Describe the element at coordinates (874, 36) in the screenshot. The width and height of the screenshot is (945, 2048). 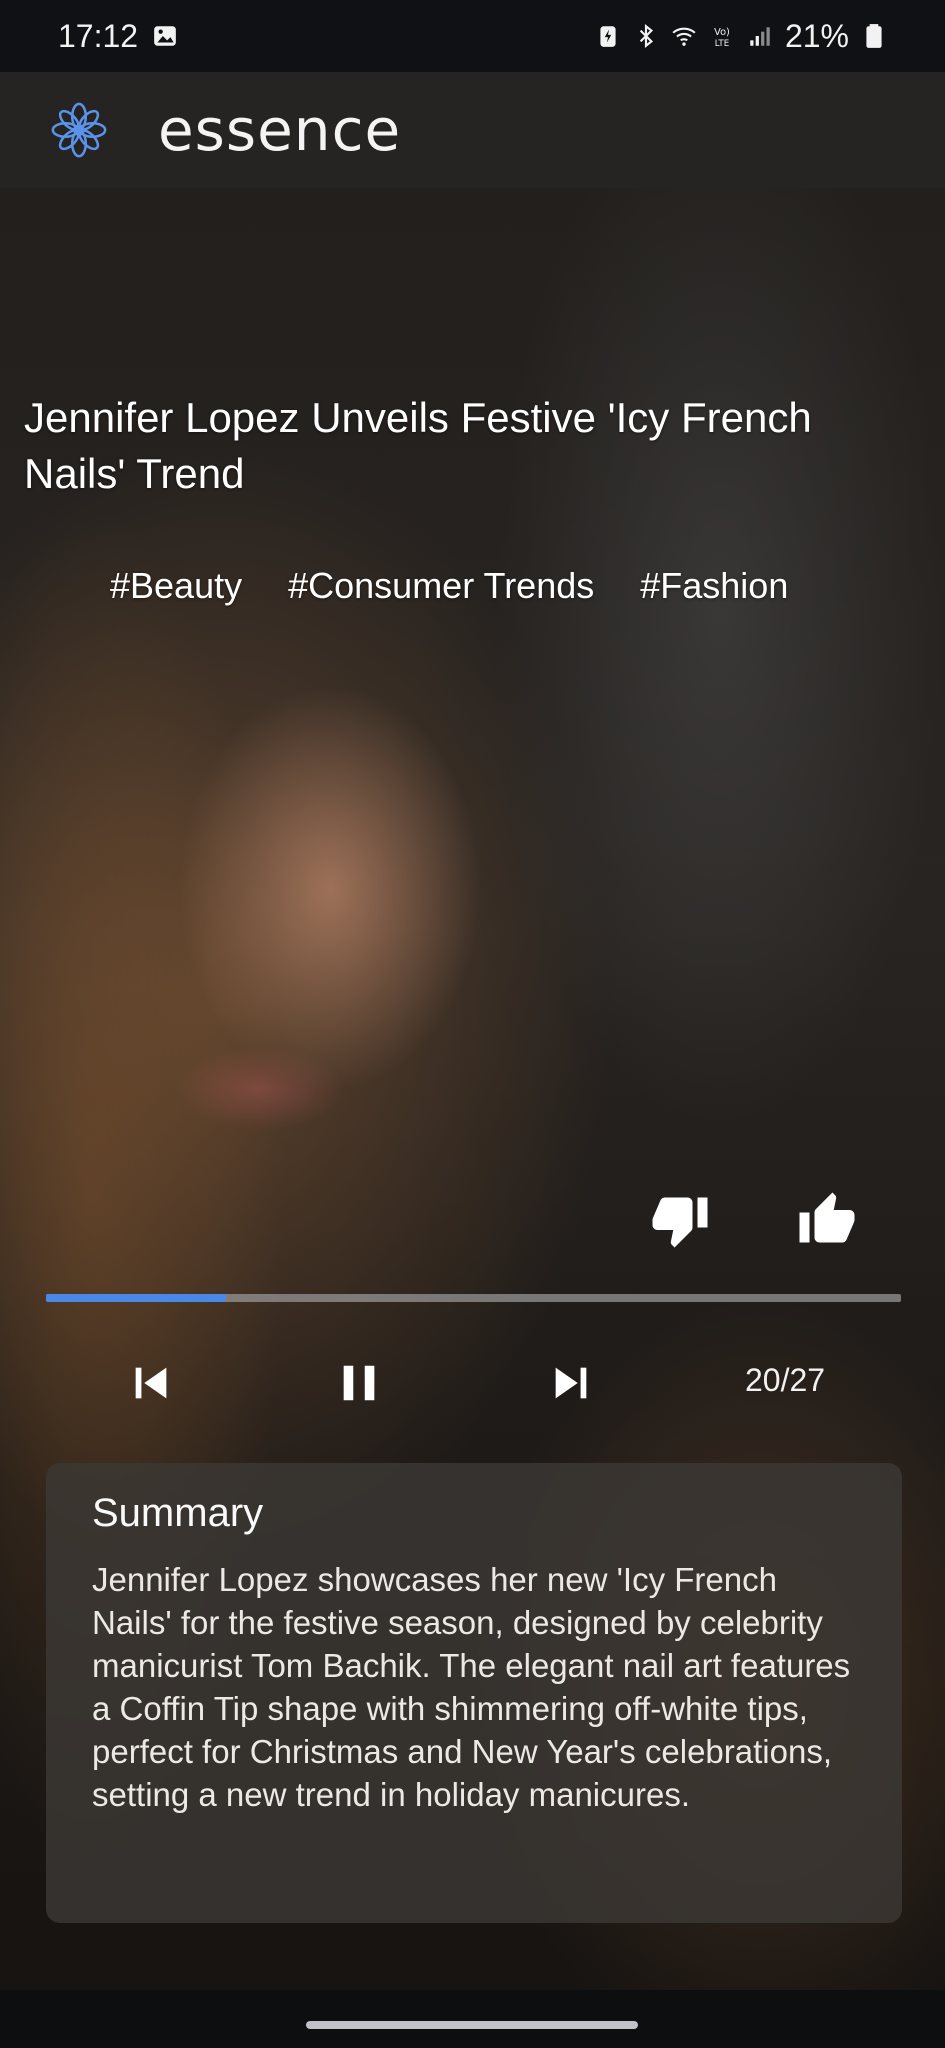
I see `battery-icon` at that location.